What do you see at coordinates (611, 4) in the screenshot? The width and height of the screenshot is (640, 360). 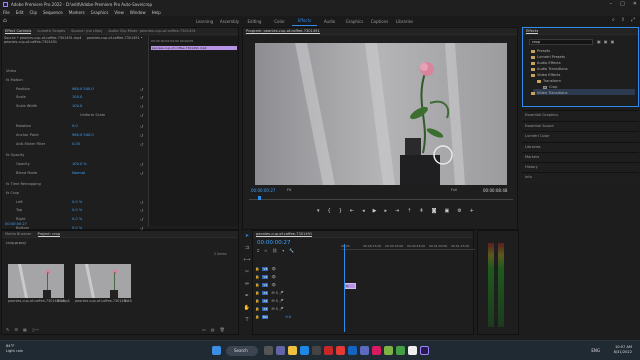 I see `minimize-icon: –` at bounding box center [611, 4].